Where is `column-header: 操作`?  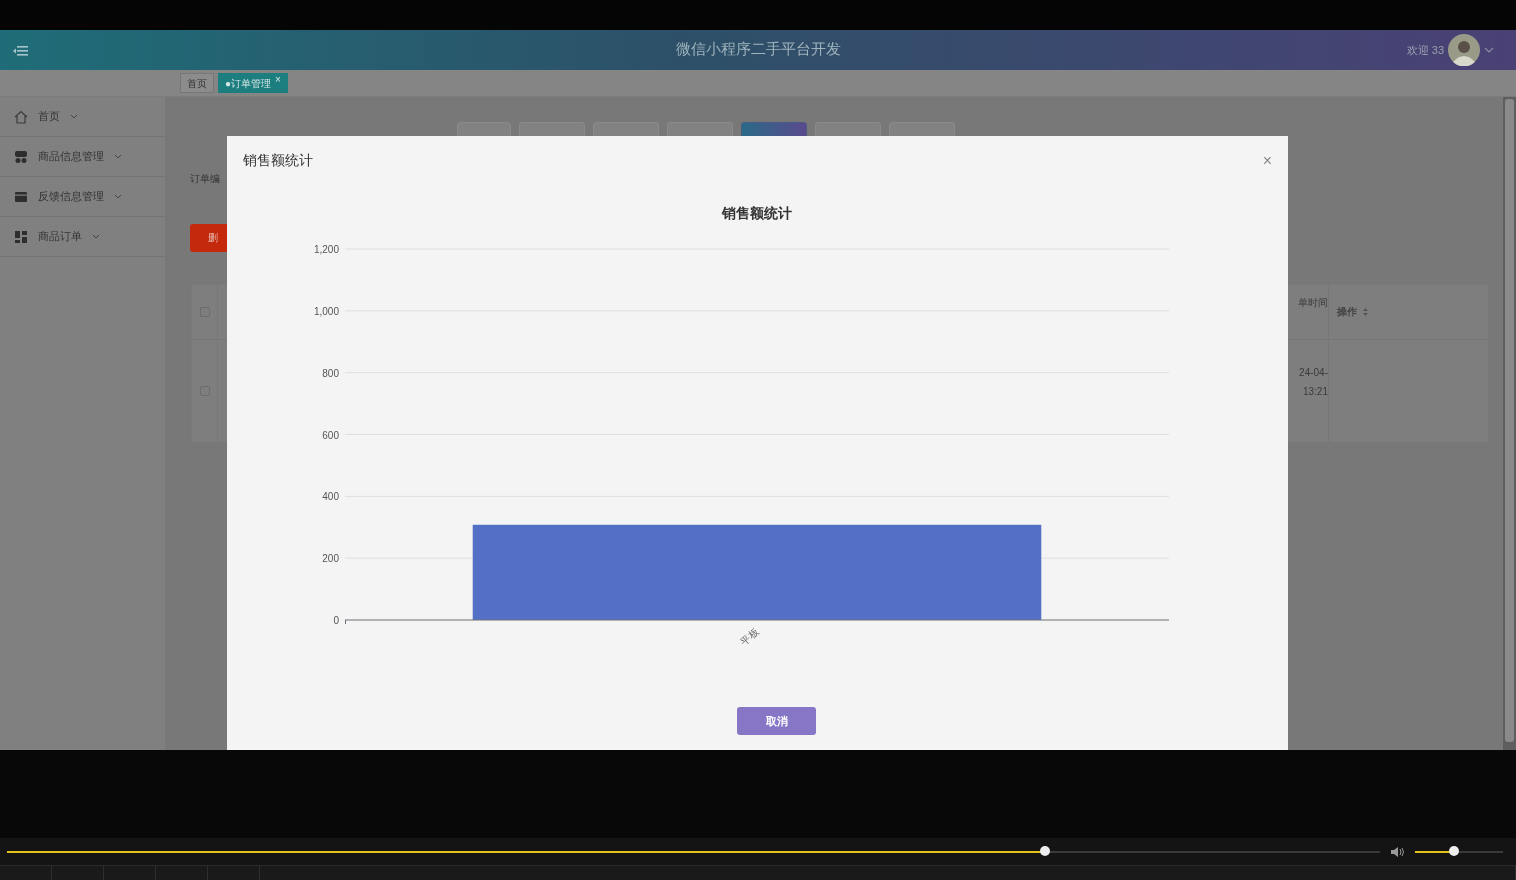
column-header: 操作 is located at coordinates (1347, 312).